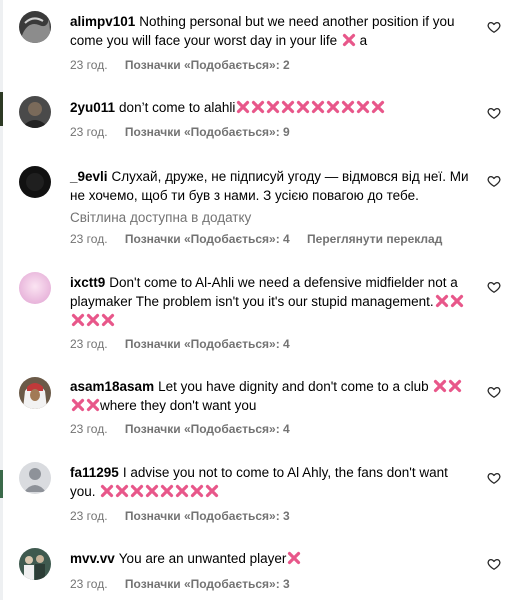  Describe the element at coordinates (102, 21) in the screenshot. I see `comment-username: alimpv101` at that location.